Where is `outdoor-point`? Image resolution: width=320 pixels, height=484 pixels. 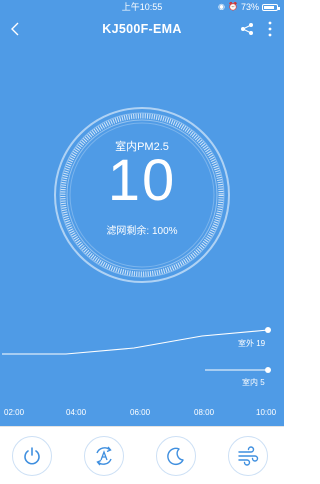 outdoor-point is located at coordinates (268, 330).